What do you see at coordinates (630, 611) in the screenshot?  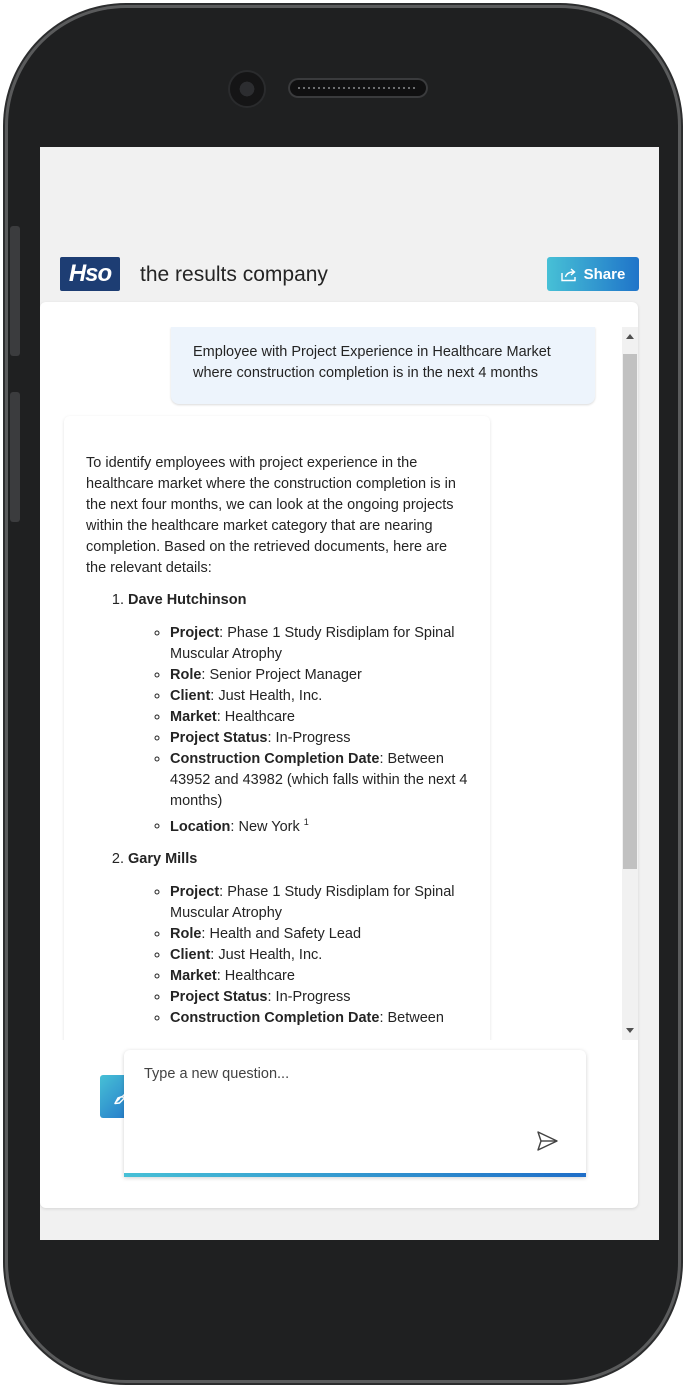 I see `scroll-thumb` at bounding box center [630, 611].